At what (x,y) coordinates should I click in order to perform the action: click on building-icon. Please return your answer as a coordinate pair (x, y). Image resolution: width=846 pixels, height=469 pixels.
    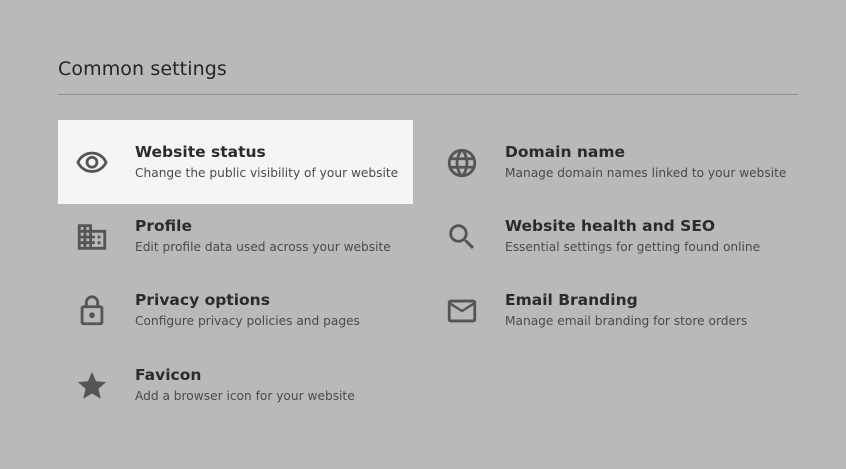
    Looking at the image, I should click on (92, 237).